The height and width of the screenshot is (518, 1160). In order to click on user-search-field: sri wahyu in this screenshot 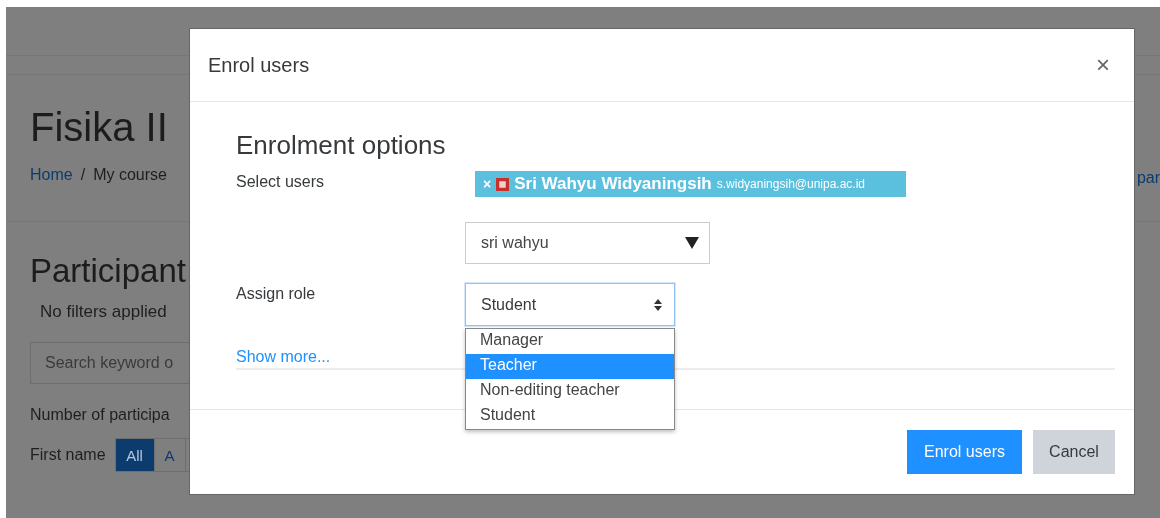, I will do `click(587, 243)`.